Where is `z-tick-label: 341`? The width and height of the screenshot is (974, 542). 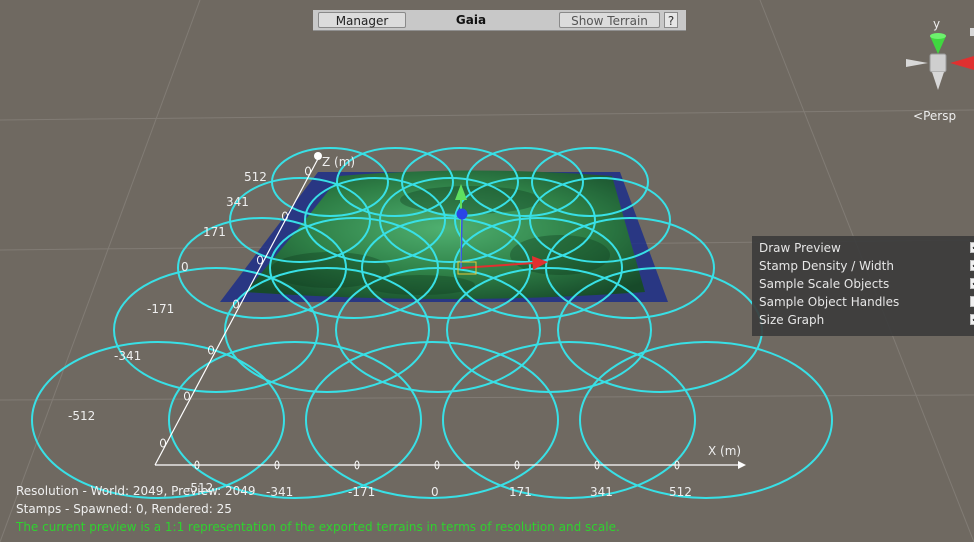 z-tick-label: 341 is located at coordinates (237, 202).